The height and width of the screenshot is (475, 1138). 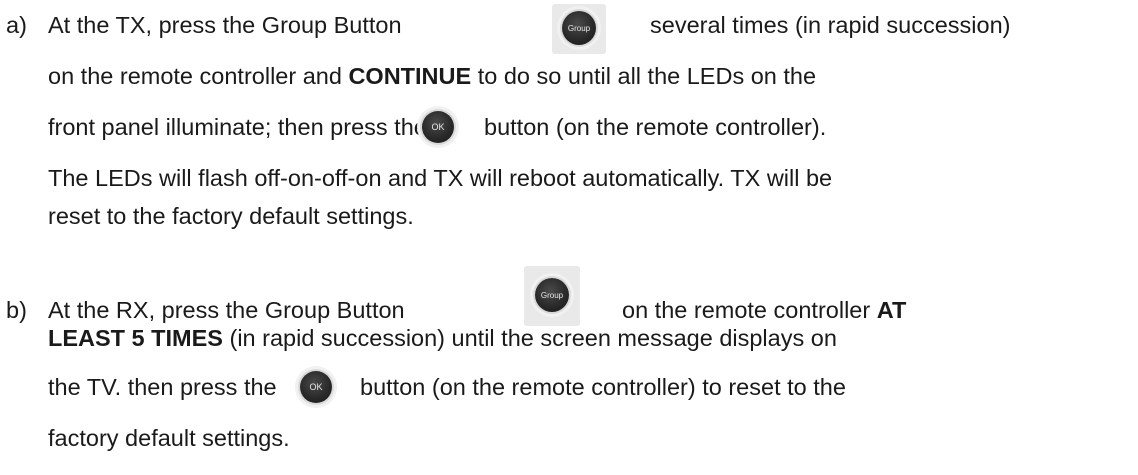 I want to click on step-a-marker: a), so click(x=16, y=25).